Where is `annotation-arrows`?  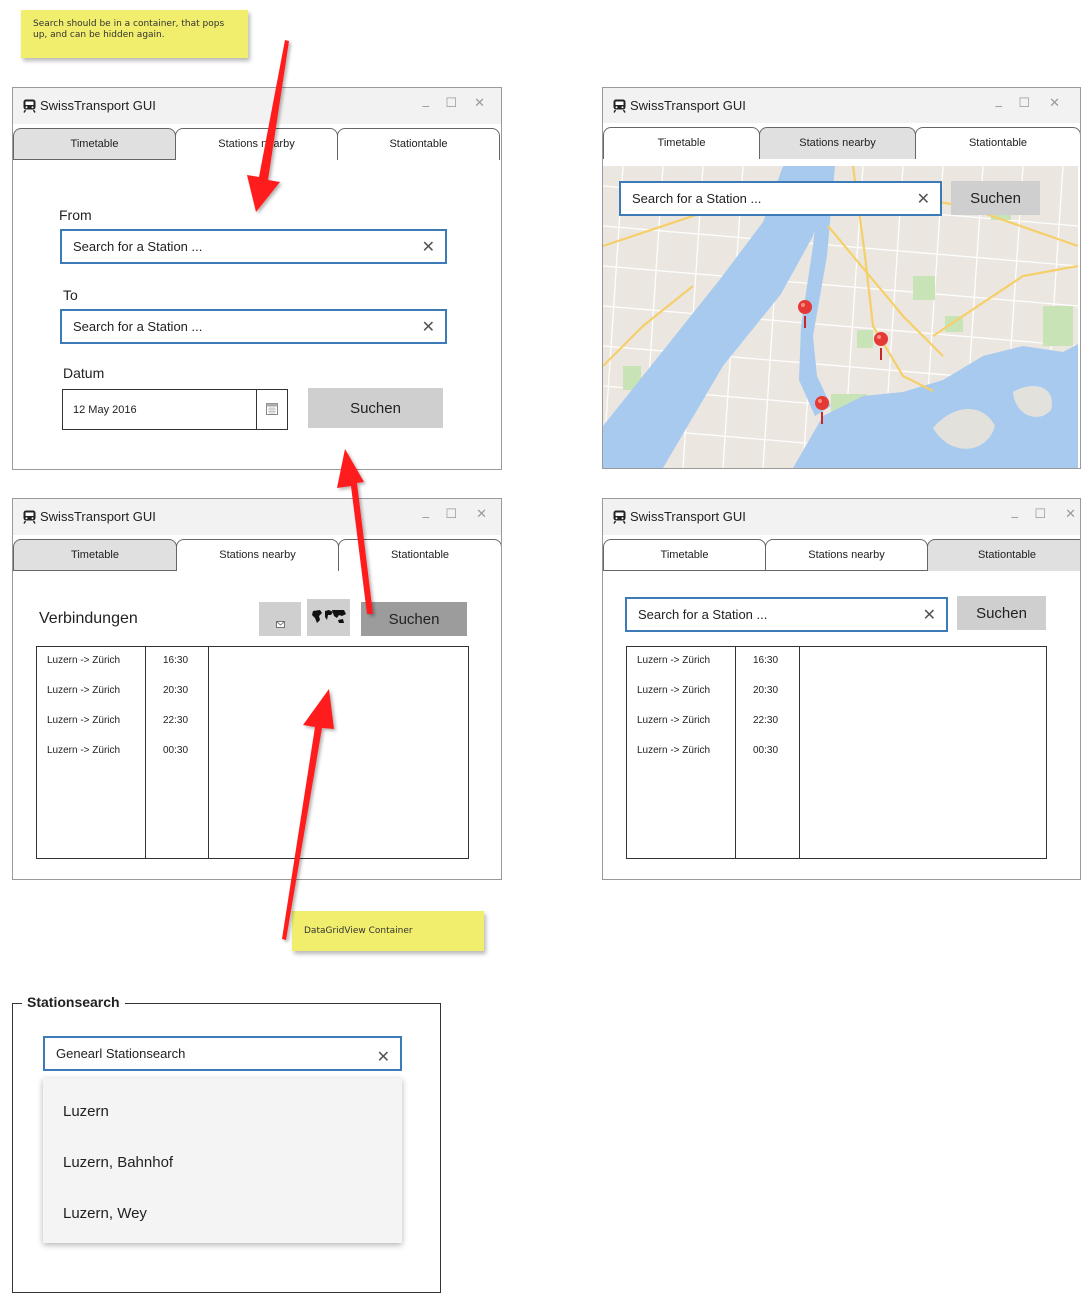 annotation-arrows is located at coordinates (310, 490).